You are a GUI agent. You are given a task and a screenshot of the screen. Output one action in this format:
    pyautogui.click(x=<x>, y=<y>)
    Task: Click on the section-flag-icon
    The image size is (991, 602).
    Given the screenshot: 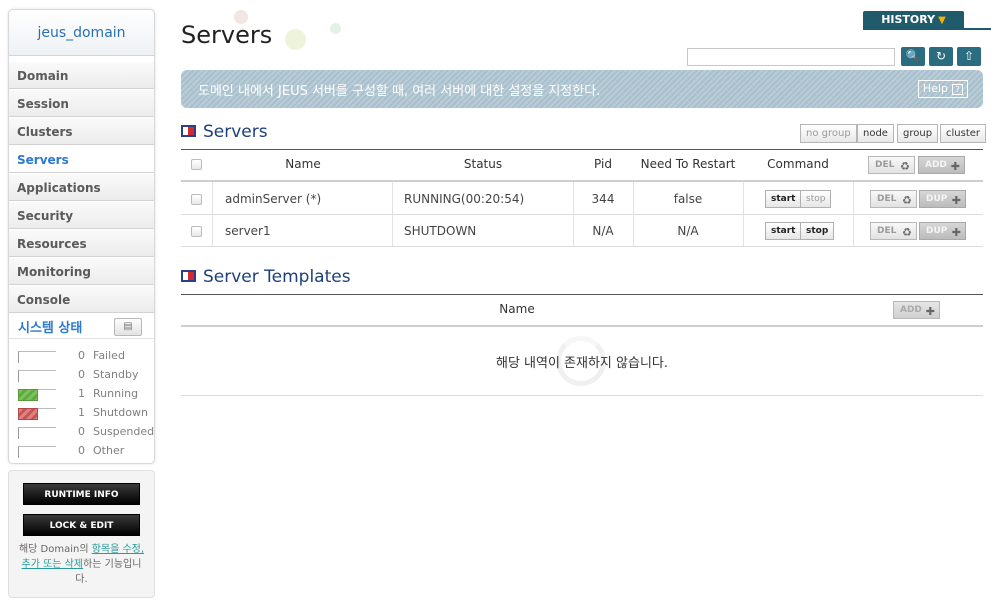 What is the action you would take?
    pyautogui.click(x=188, y=131)
    